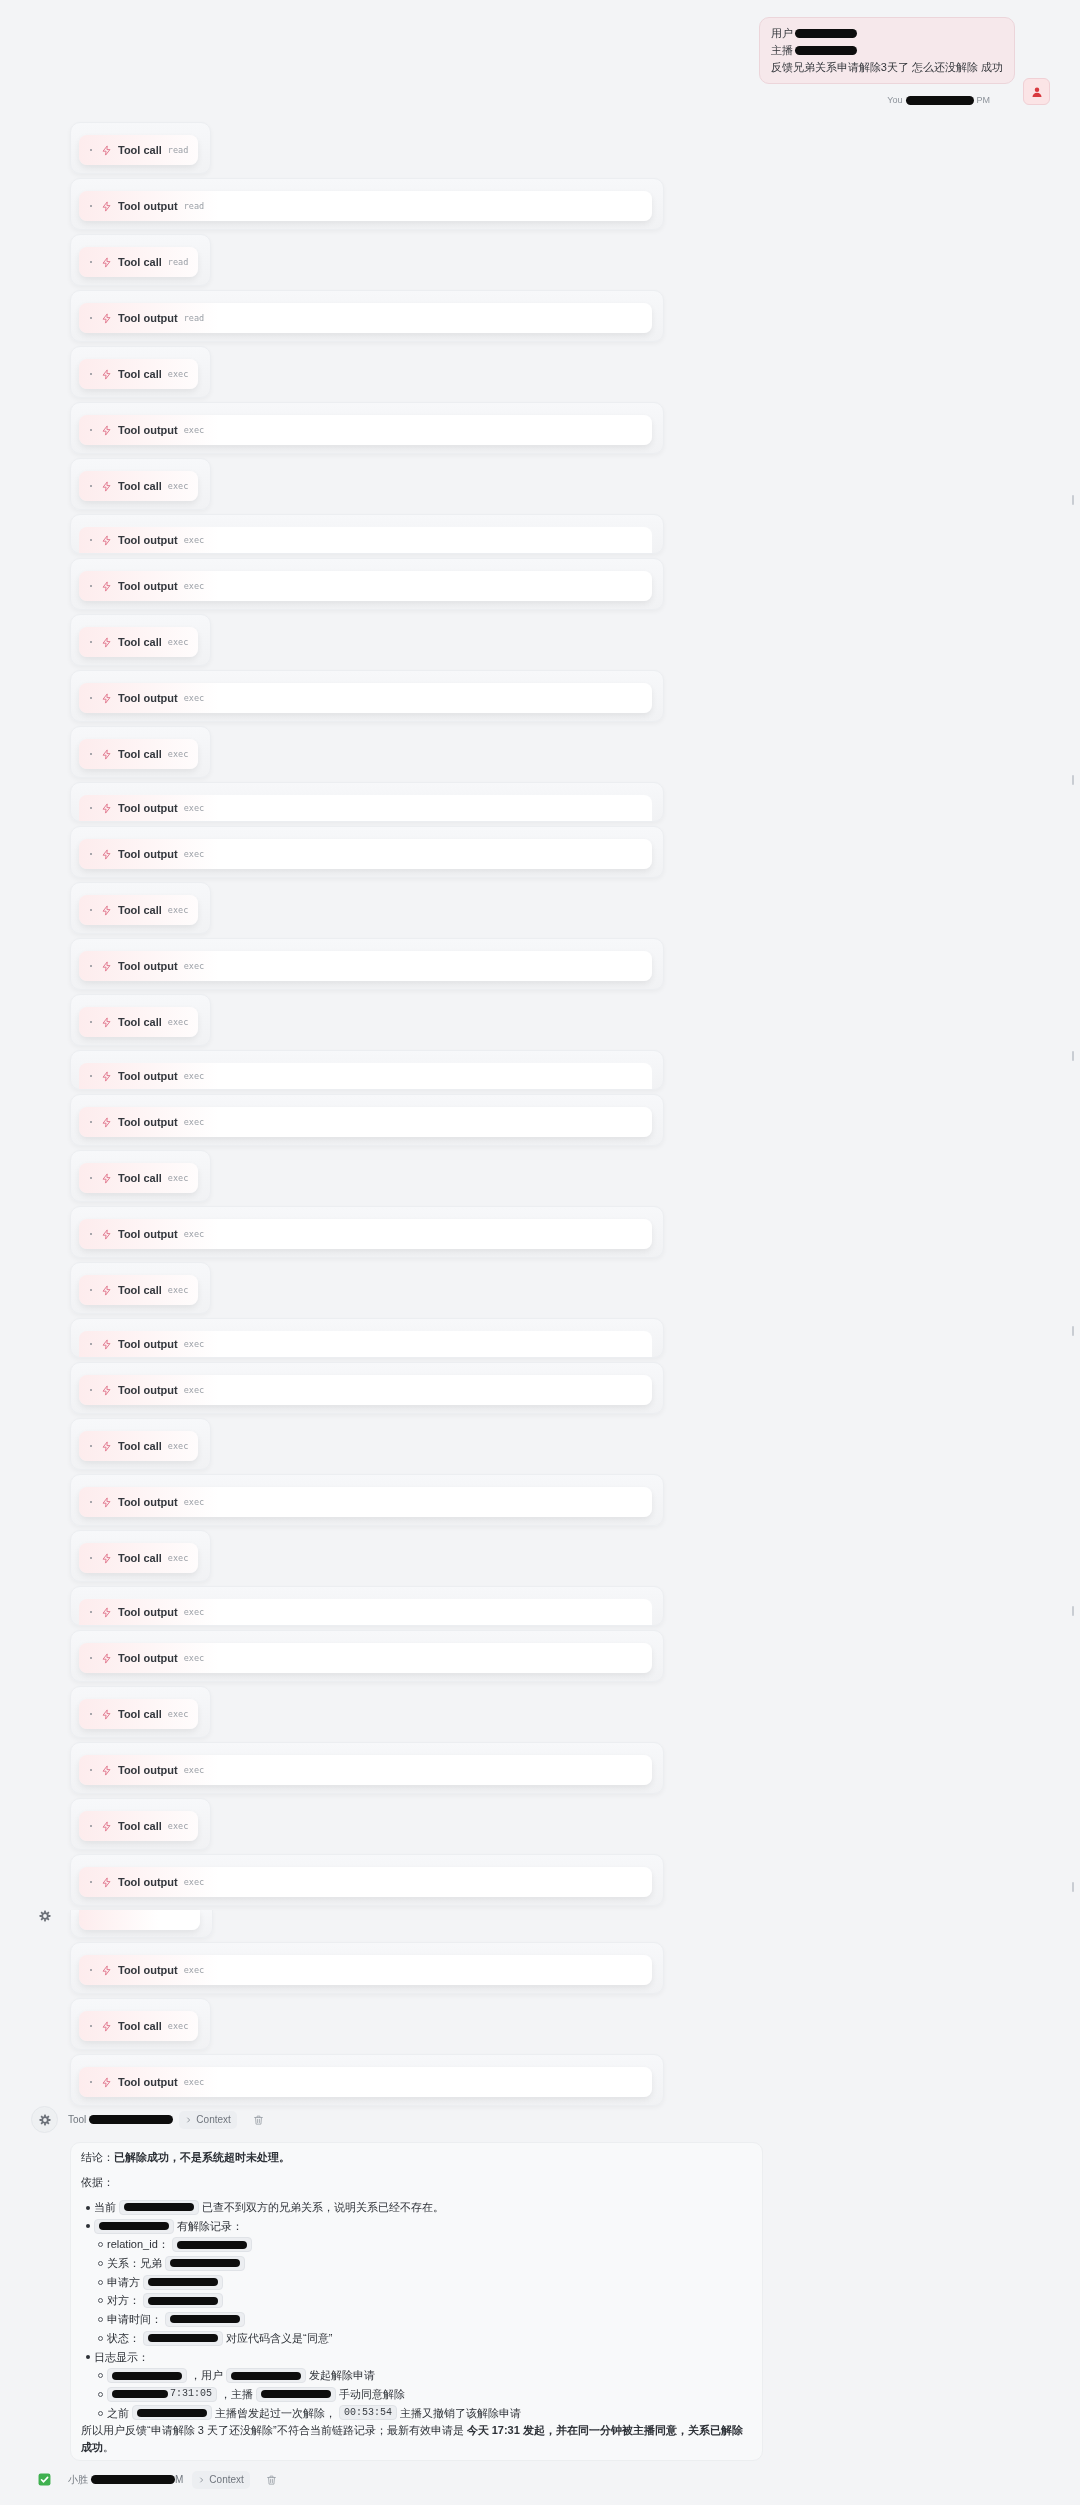  Describe the element at coordinates (279, 2338) in the screenshot. I see `answer-text: 对应代码含义是“同意”` at that location.